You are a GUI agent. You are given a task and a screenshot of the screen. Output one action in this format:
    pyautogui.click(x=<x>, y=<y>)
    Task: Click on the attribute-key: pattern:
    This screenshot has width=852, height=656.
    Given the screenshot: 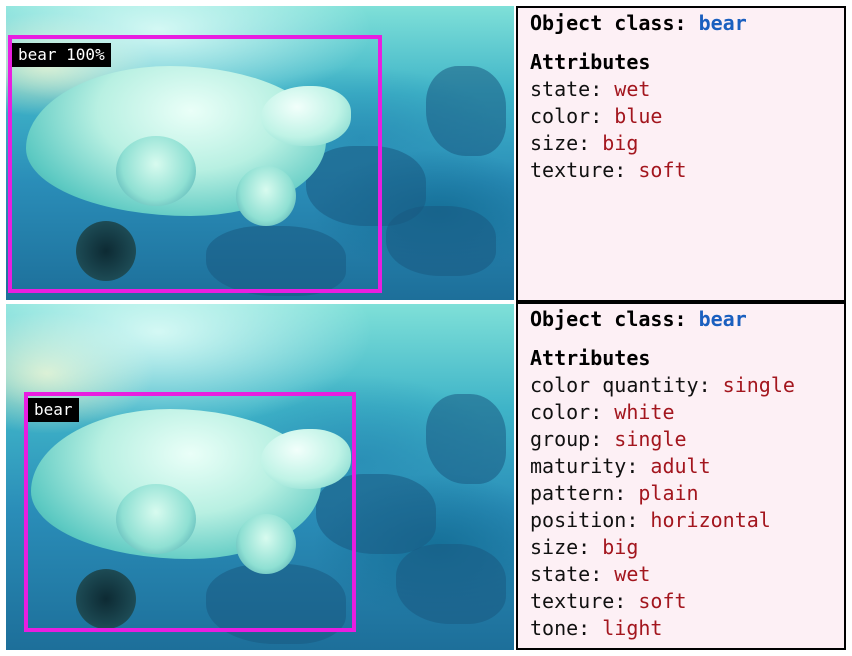 What is the action you would take?
    pyautogui.click(x=578, y=493)
    